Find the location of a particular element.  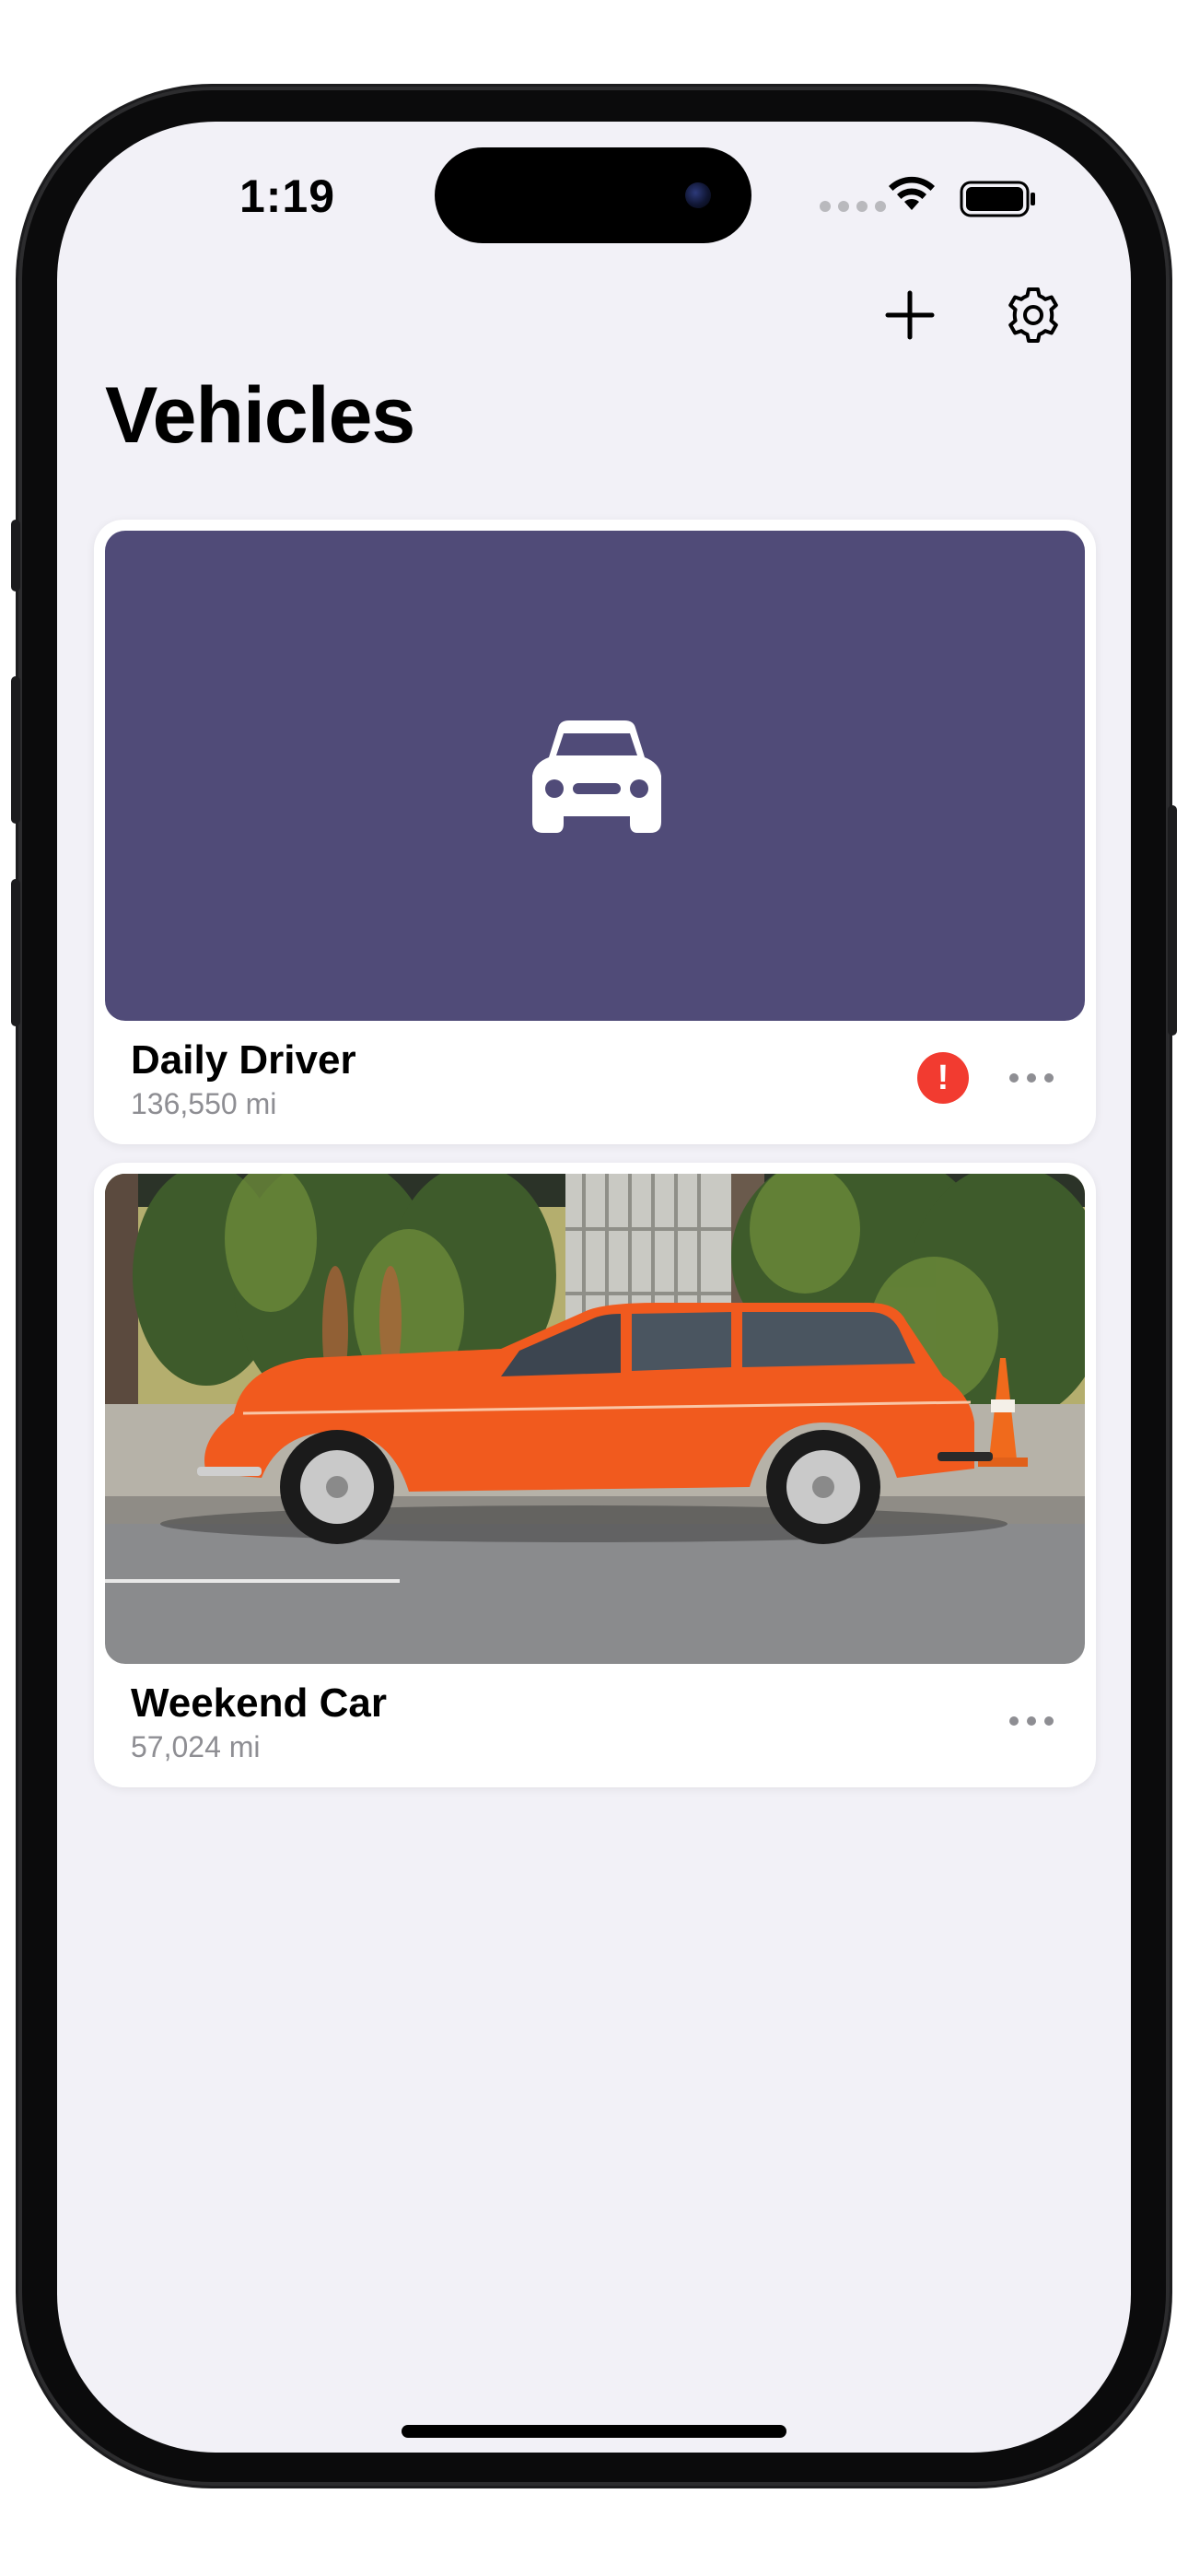

car-placeholder-icon is located at coordinates (596, 776).